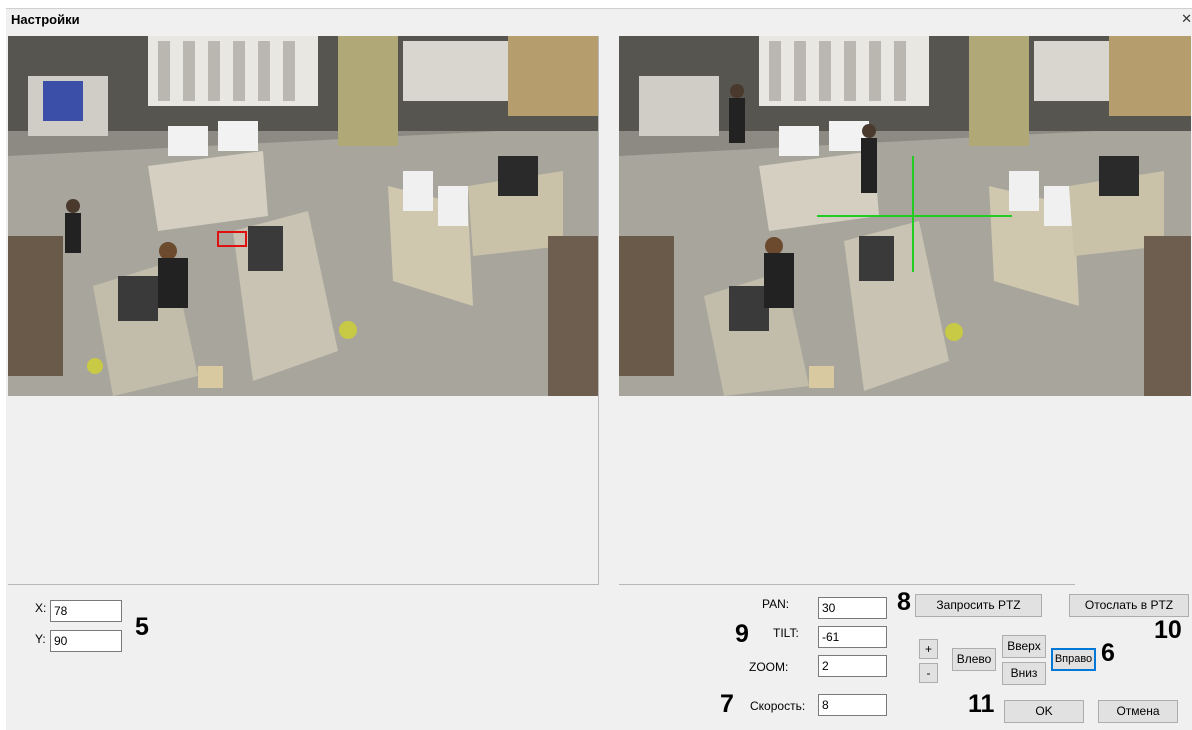 The width and height of the screenshot is (1192, 730). Describe the element at coordinates (852, 705) in the screenshot. I see `speed-input` at that location.